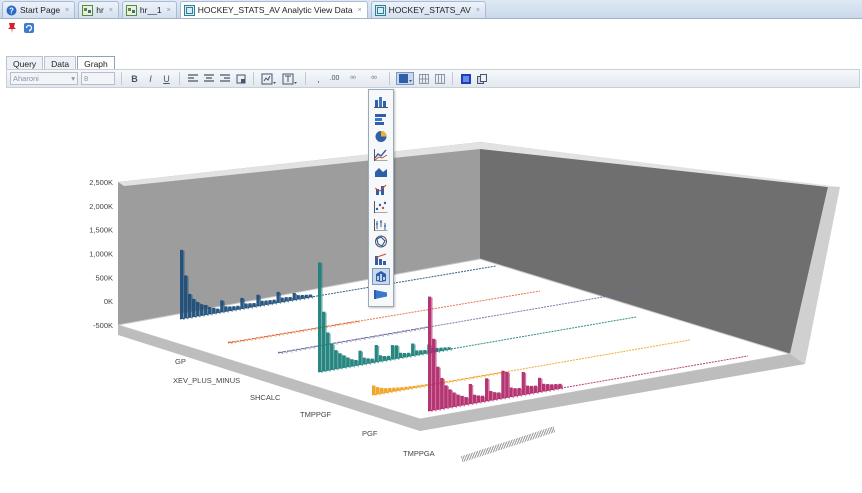 This screenshot has width=862, height=493. I want to click on combo-chart-icon, so click(381, 189).